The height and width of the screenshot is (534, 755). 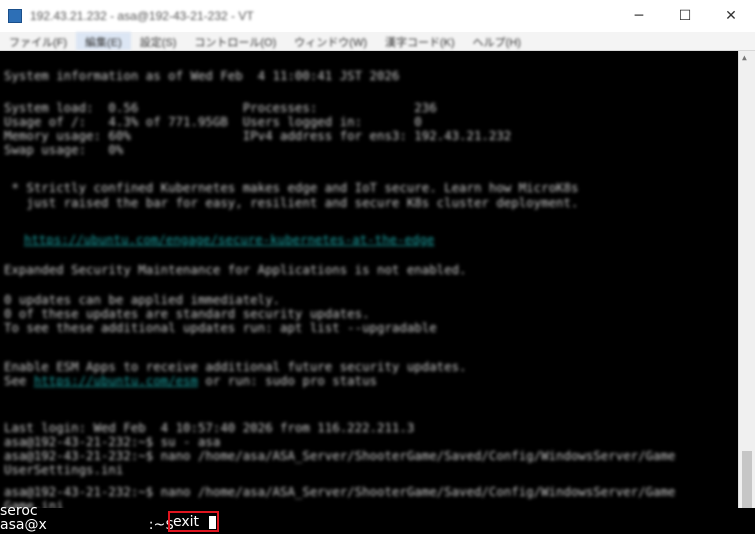 What do you see at coordinates (64, 149) in the screenshot?
I see `sysinfo-line: Swap usage: 0%` at bounding box center [64, 149].